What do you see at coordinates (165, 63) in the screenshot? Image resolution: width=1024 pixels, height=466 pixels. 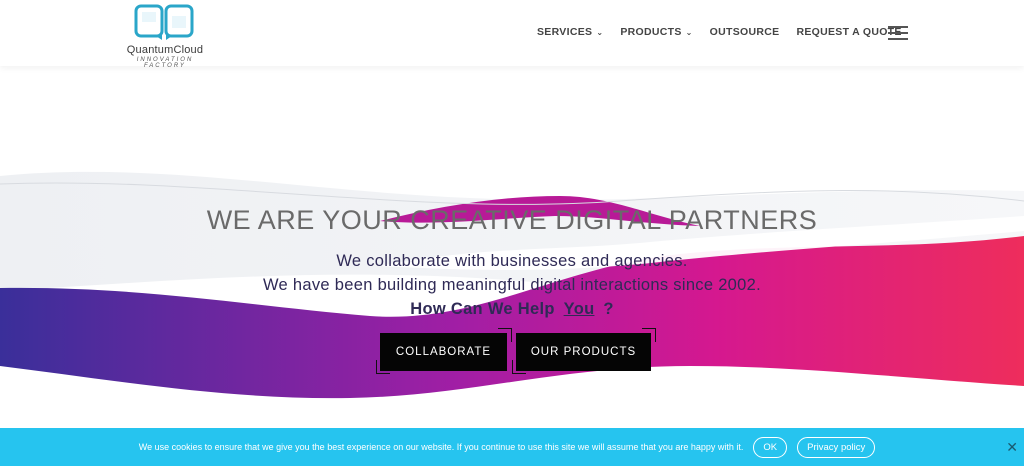 I see `brand-tagline: INNOVATION FACTORY` at bounding box center [165, 63].